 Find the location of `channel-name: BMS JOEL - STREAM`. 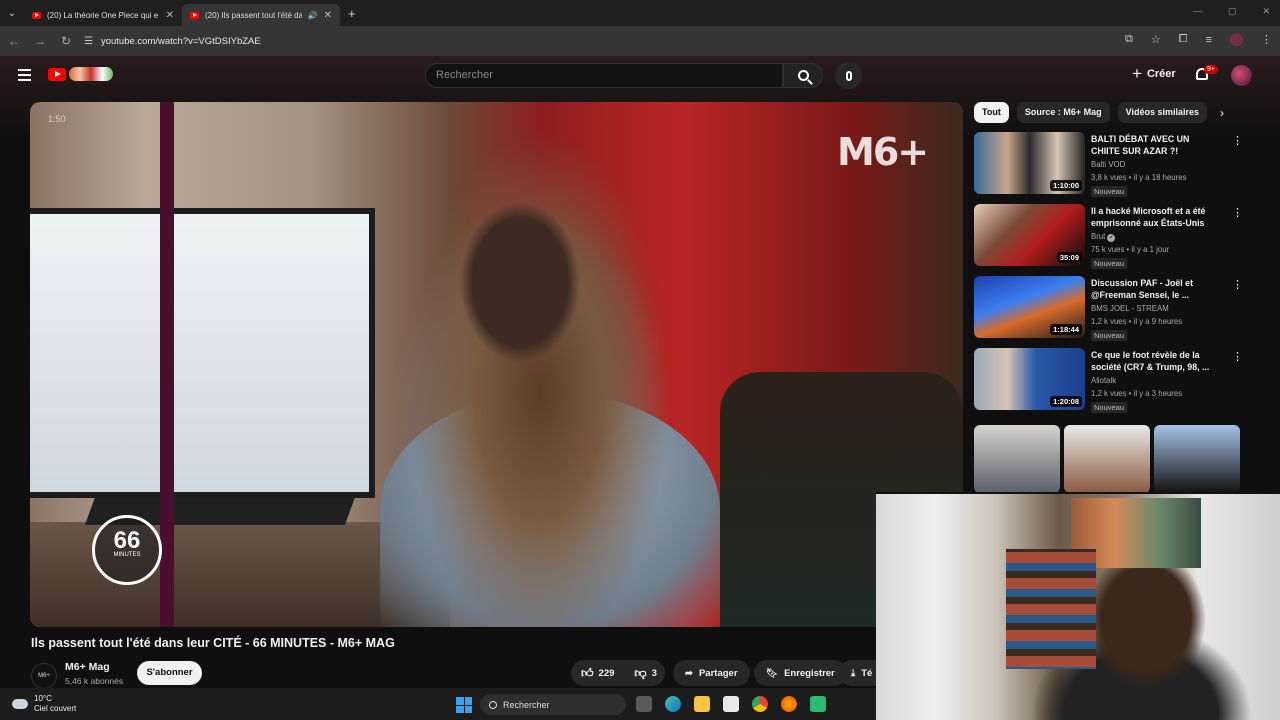

channel-name: BMS JOEL - STREAM is located at coordinates (1130, 308).